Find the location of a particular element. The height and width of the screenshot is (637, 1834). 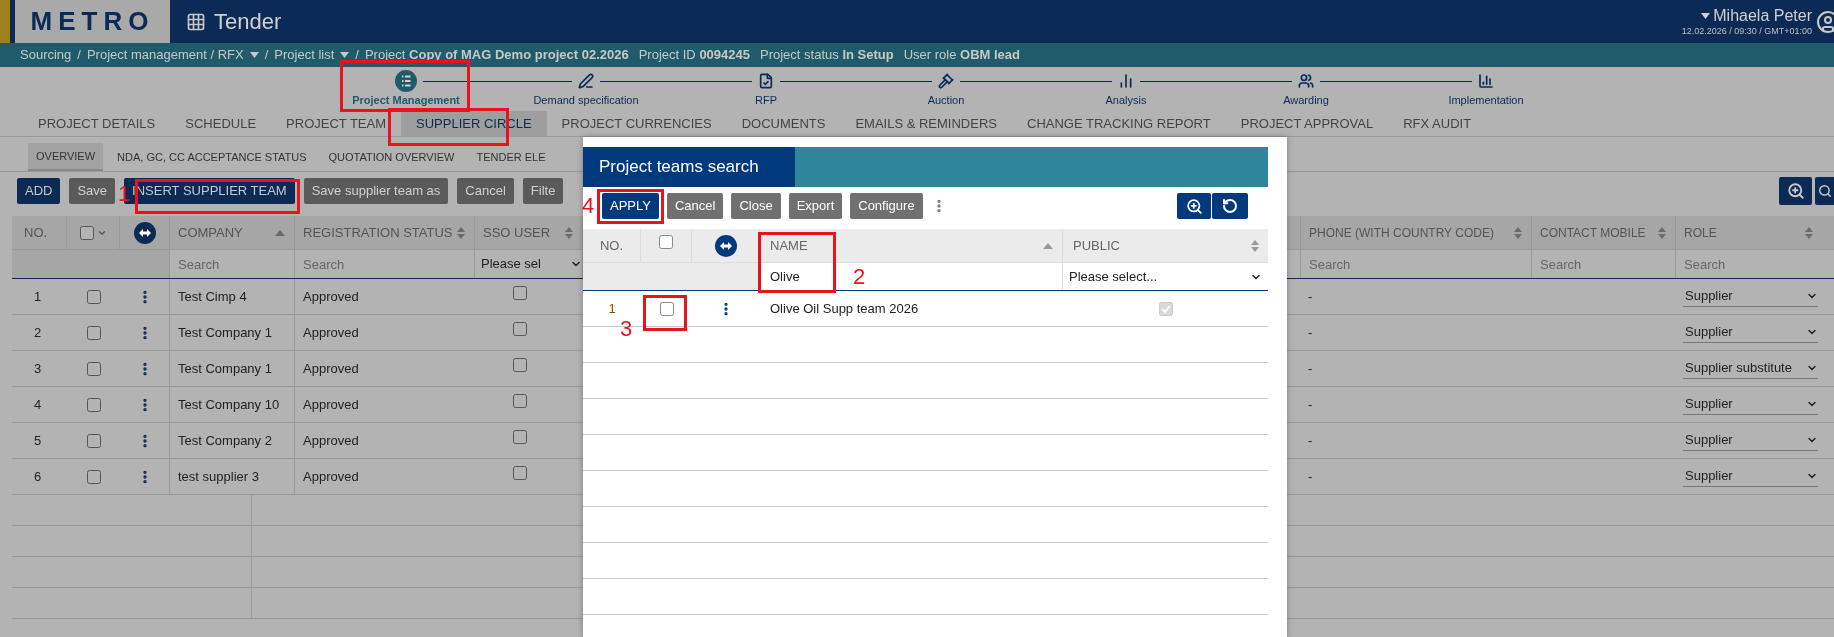

filter-select: Please sel is located at coordinates (528, 264).